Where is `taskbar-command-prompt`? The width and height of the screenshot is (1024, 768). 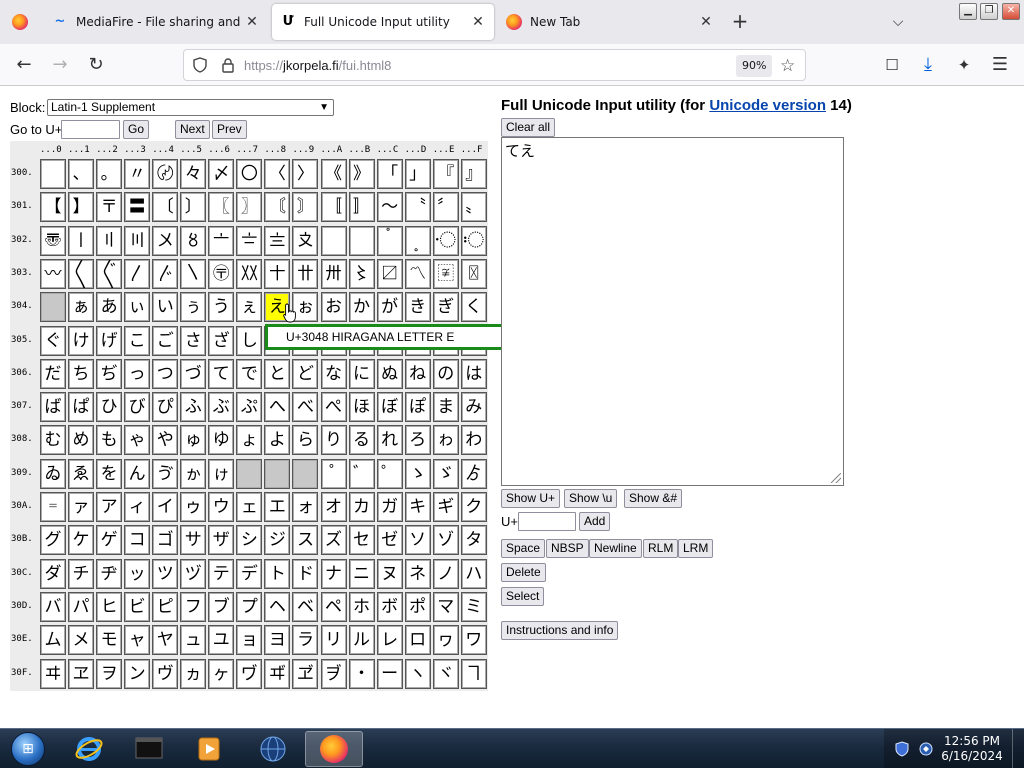 taskbar-command-prompt is located at coordinates (149, 749).